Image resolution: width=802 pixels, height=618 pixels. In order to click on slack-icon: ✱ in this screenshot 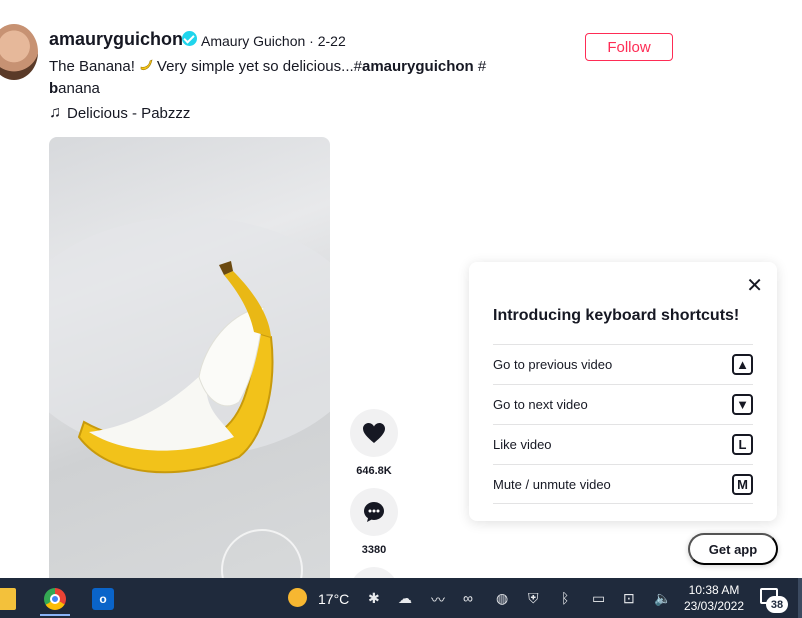, I will do `click(374, 598)`.